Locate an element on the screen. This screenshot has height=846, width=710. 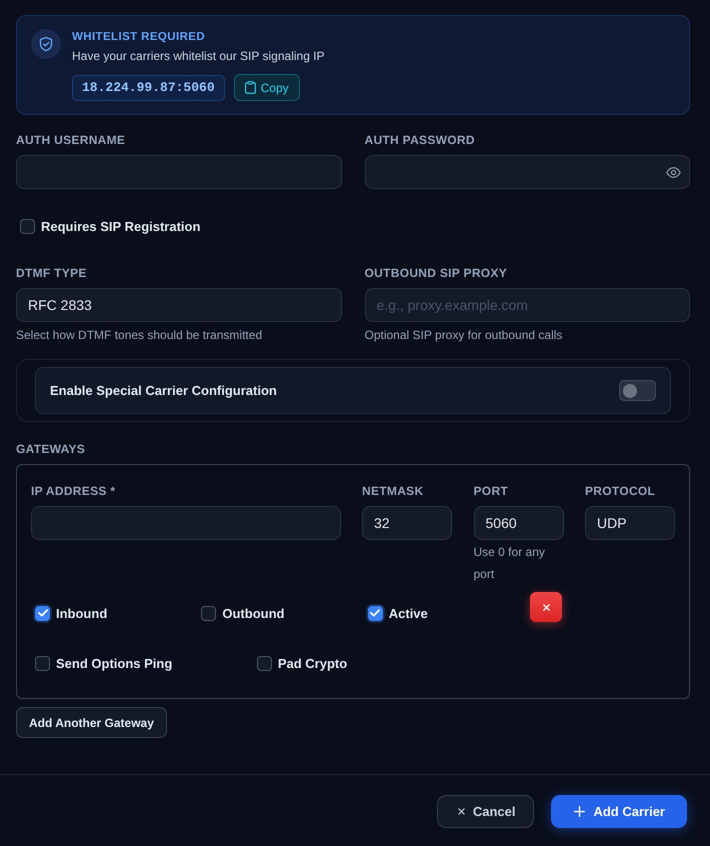
delete-button is located at coordinates (546, 607).